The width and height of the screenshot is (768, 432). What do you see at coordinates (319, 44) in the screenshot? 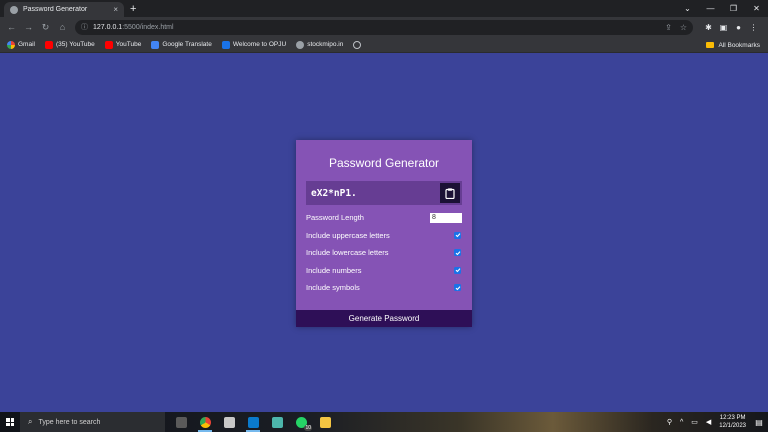
I see `bookmark-stockmipo: stockmipo.in` at bounding box center [319, 44].